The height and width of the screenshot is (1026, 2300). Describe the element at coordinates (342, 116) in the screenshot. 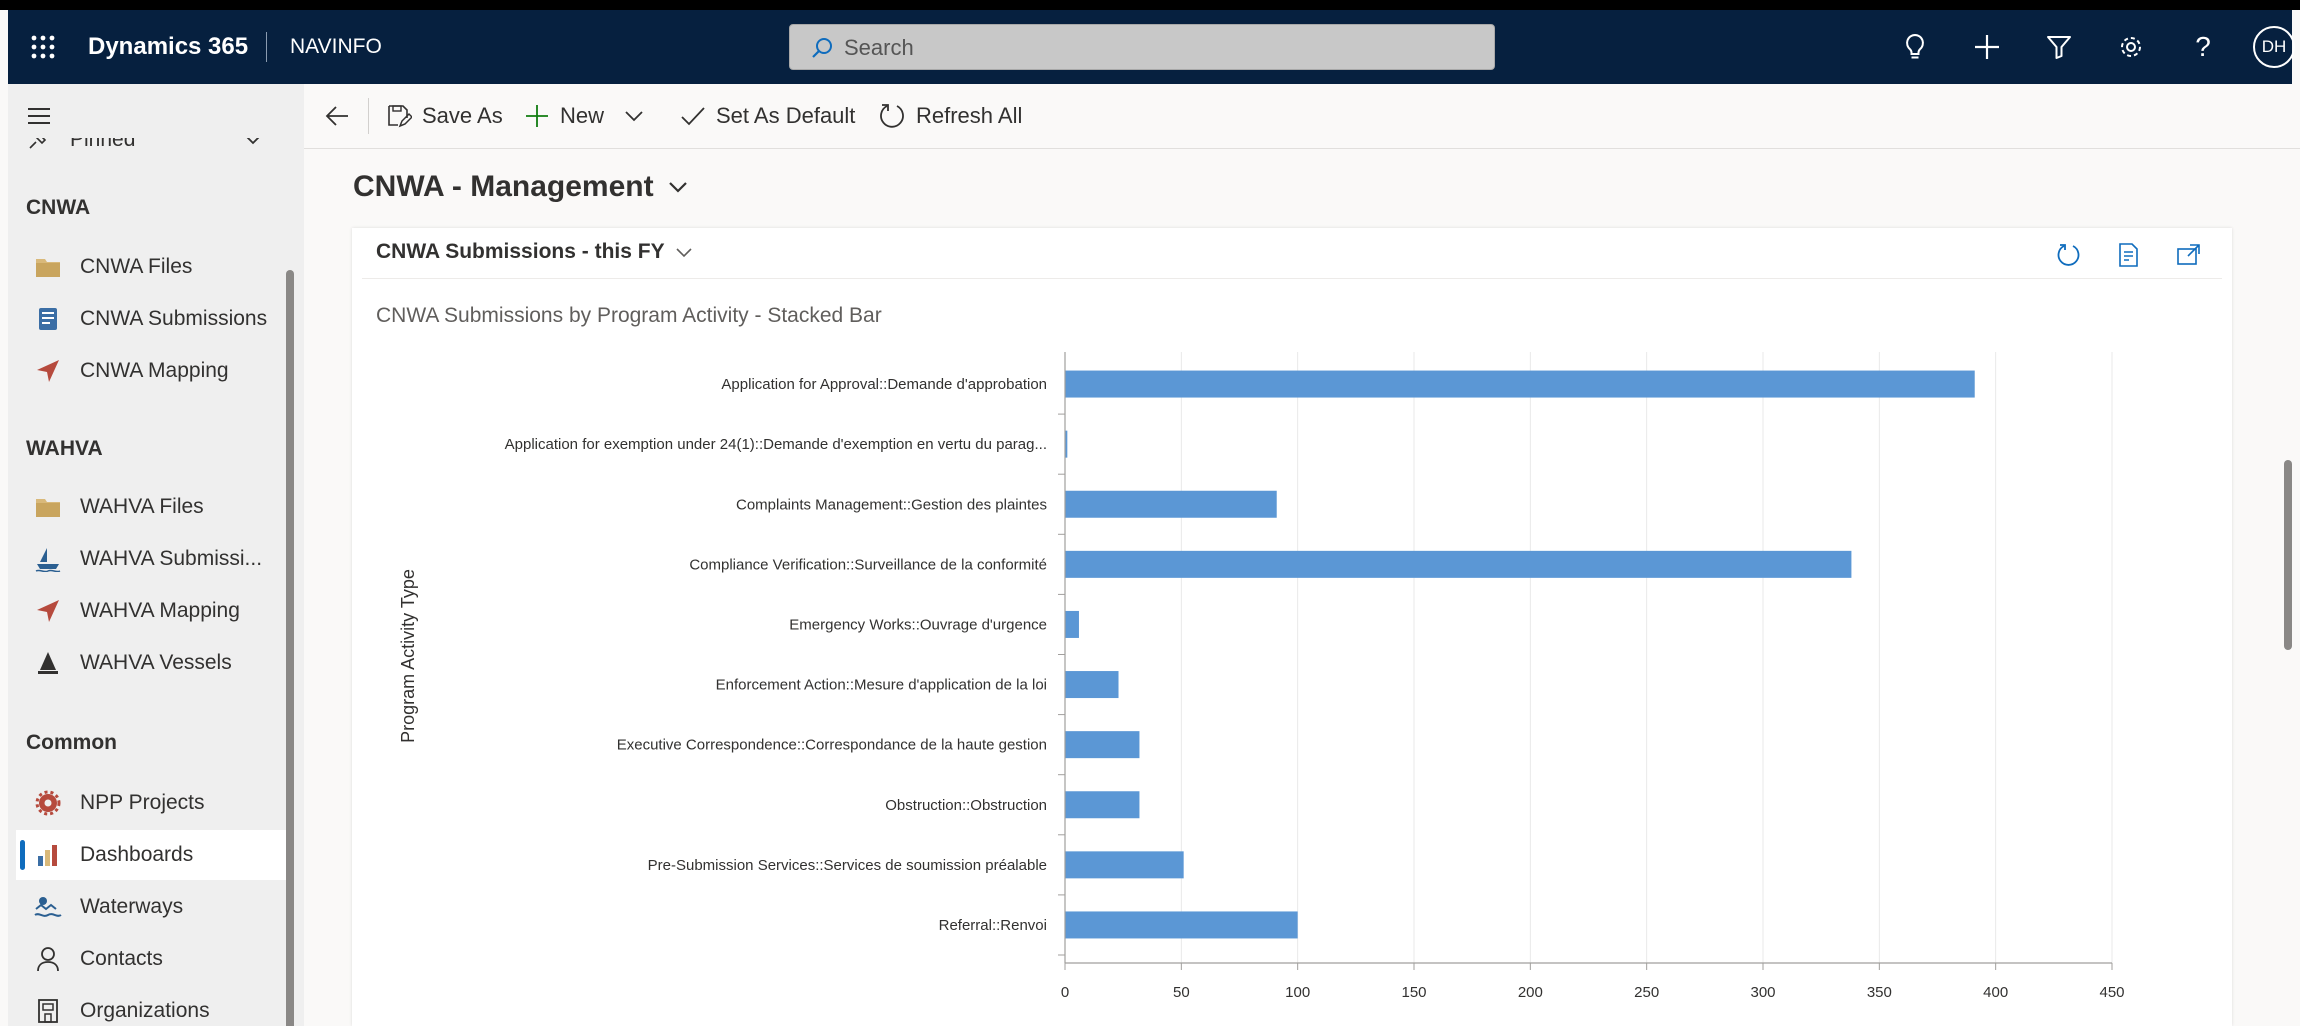

I see `back-button` at that location.